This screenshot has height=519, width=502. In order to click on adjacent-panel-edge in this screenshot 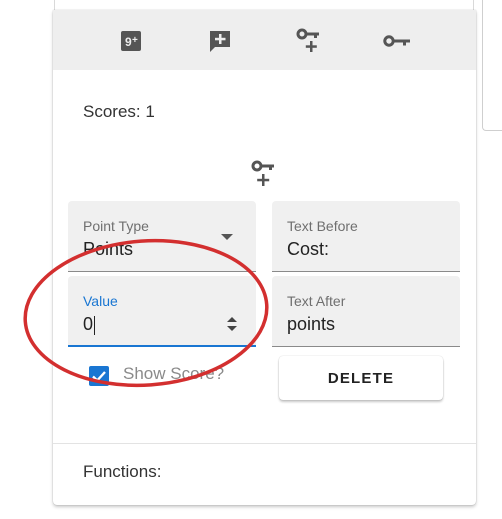, I will do `click(492, 65)`.